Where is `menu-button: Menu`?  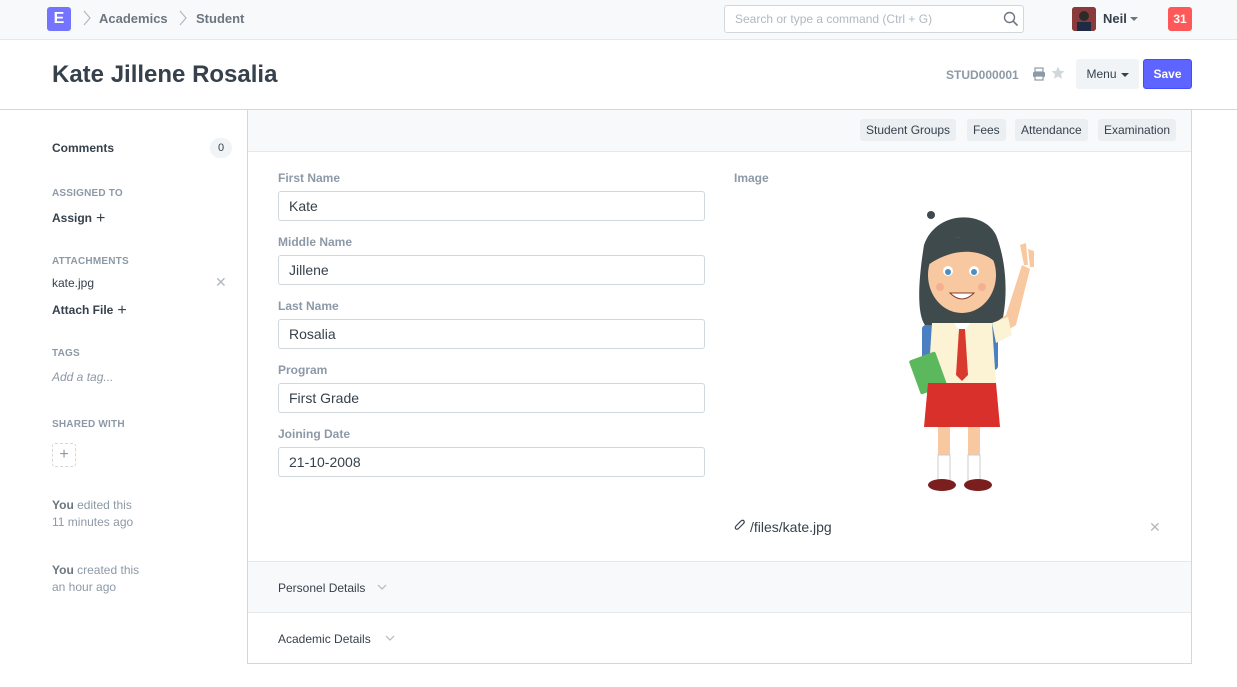
menu-button: Menu is located at coordinates (1107, 74).